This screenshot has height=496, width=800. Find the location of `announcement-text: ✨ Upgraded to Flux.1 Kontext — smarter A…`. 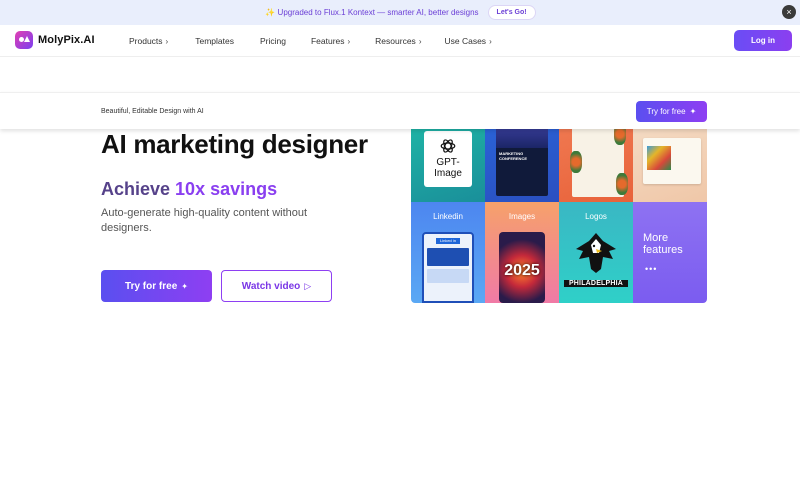

announcement-text: ✨ Upgraded to Flux.1 Kontext — smarter A… is located at coordinates (372, 12).